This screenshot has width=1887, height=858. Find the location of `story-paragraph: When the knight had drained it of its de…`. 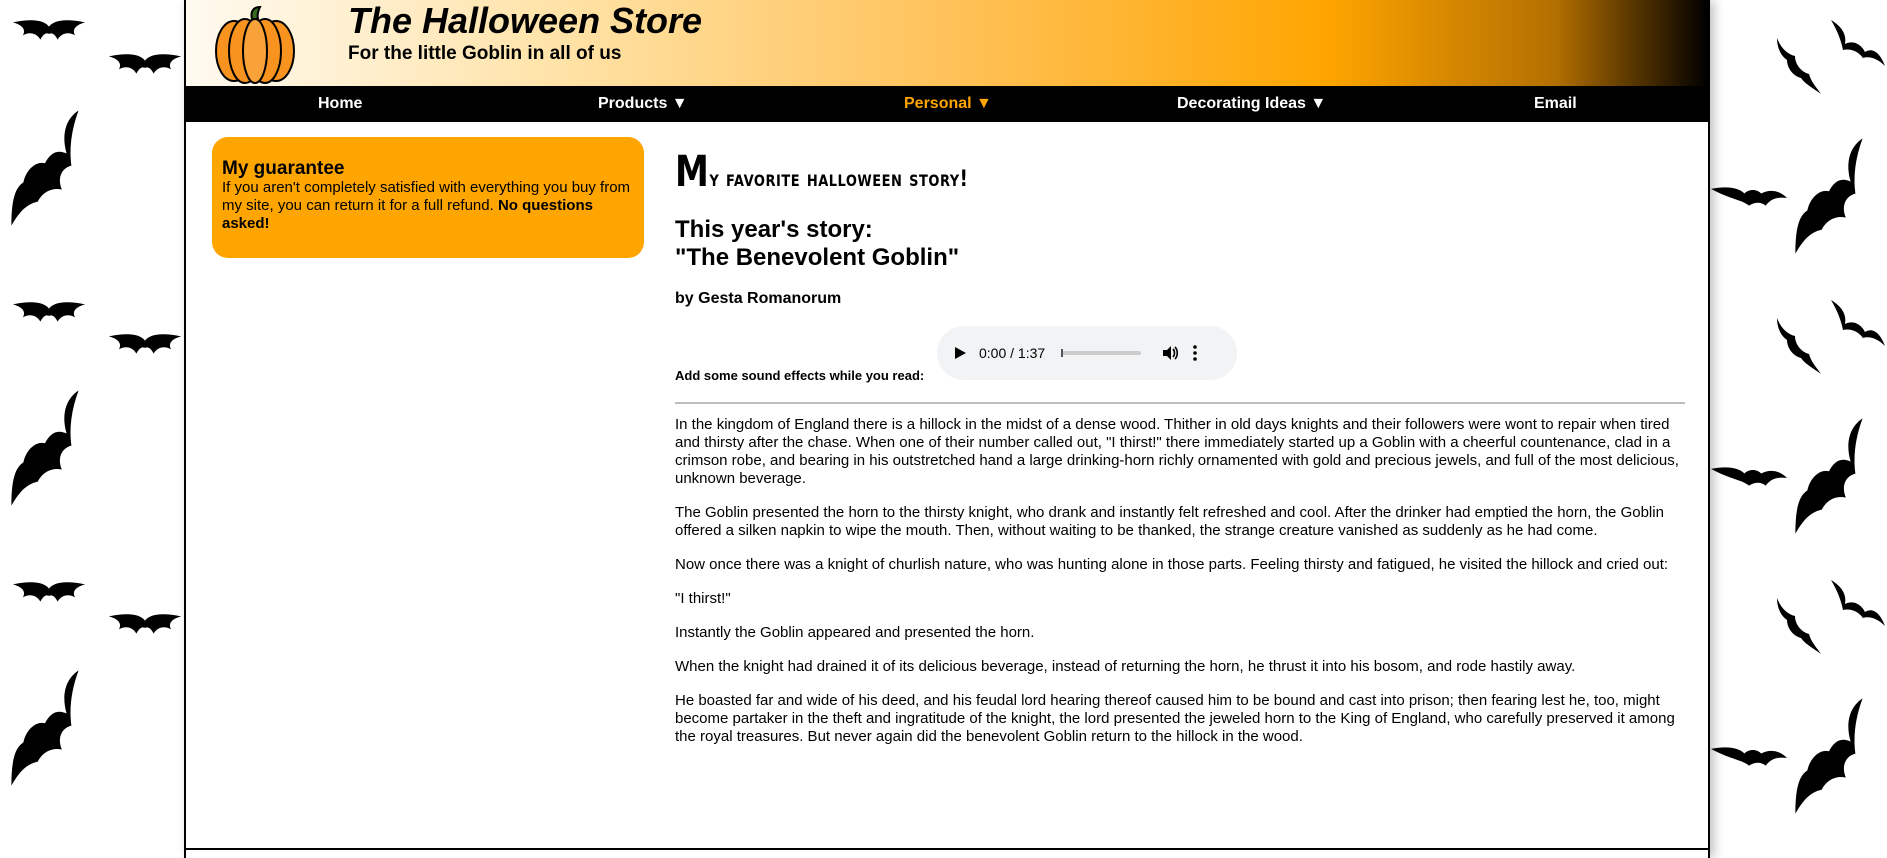

story-paragraph: When the knight had drained it of its de… is located at coordinates (1125, 666).